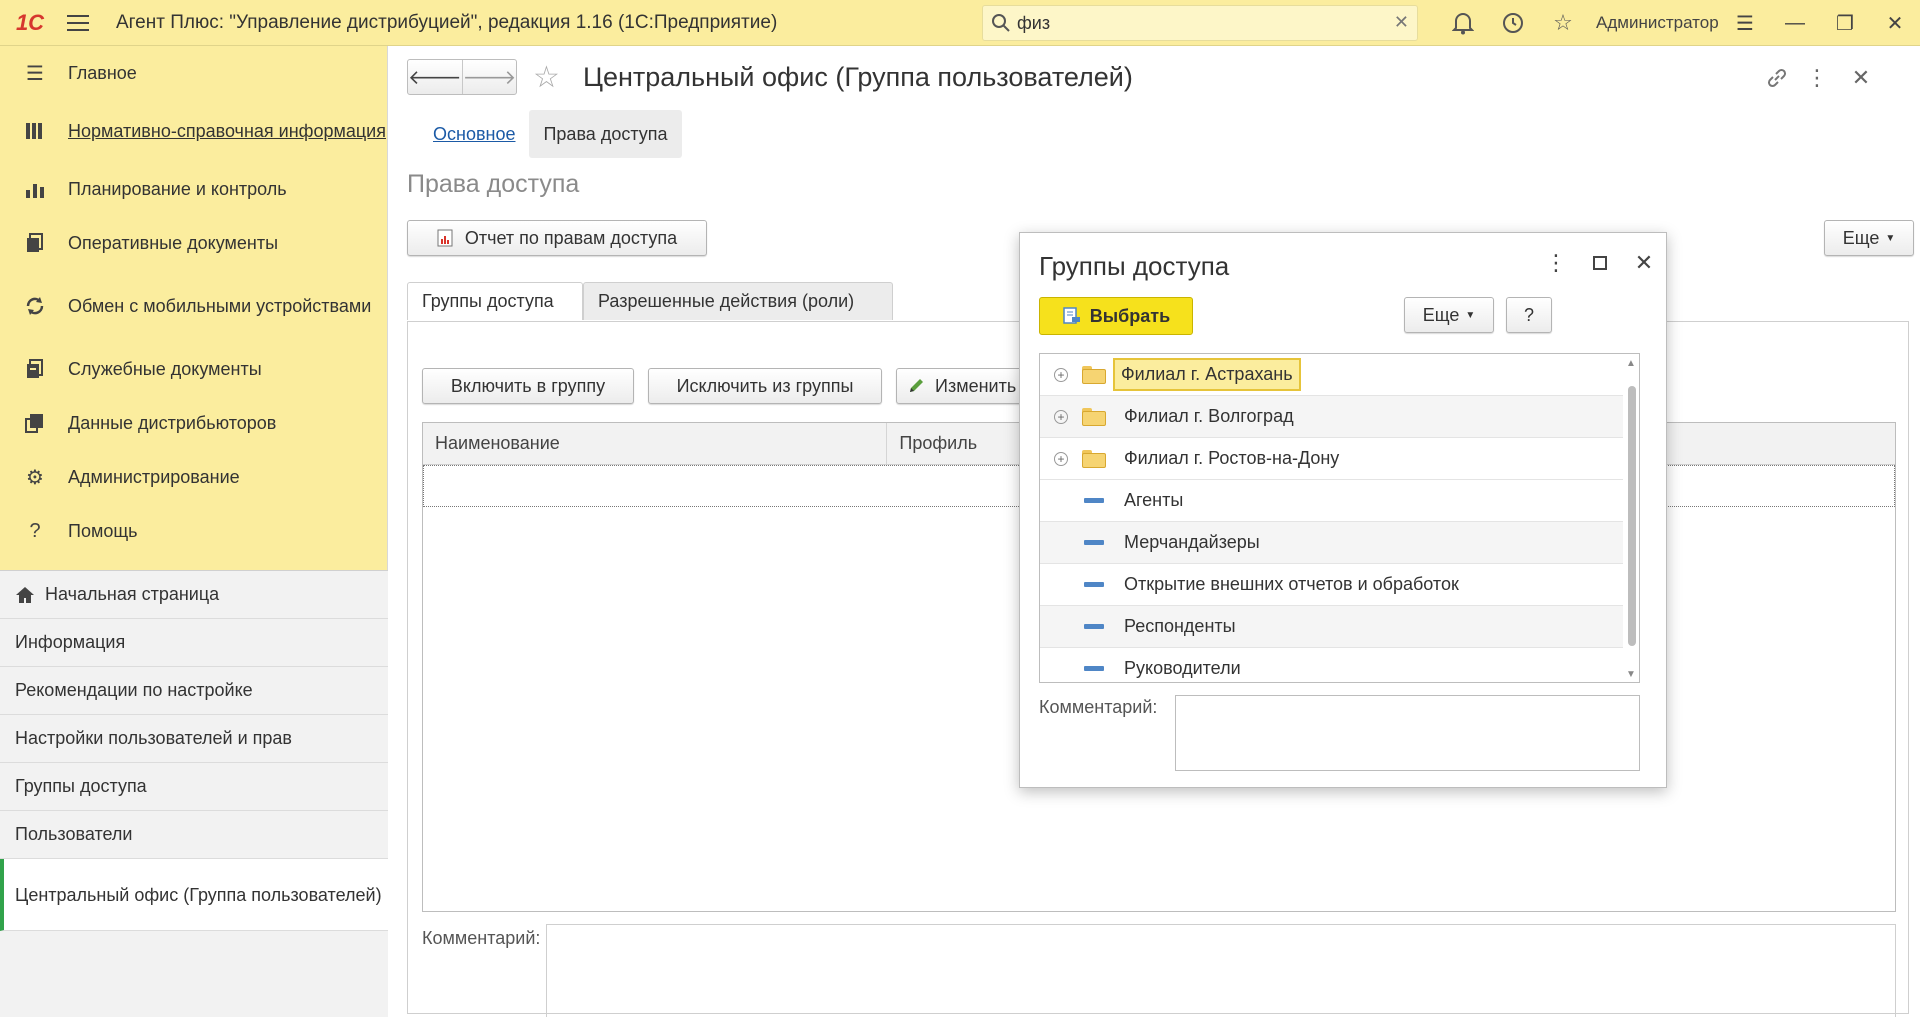  What do you see at coordinates (1470, 315) in the screenshot?
I see `dropdown-arrow-icon: ▼` at bounding box center [1470, 315].